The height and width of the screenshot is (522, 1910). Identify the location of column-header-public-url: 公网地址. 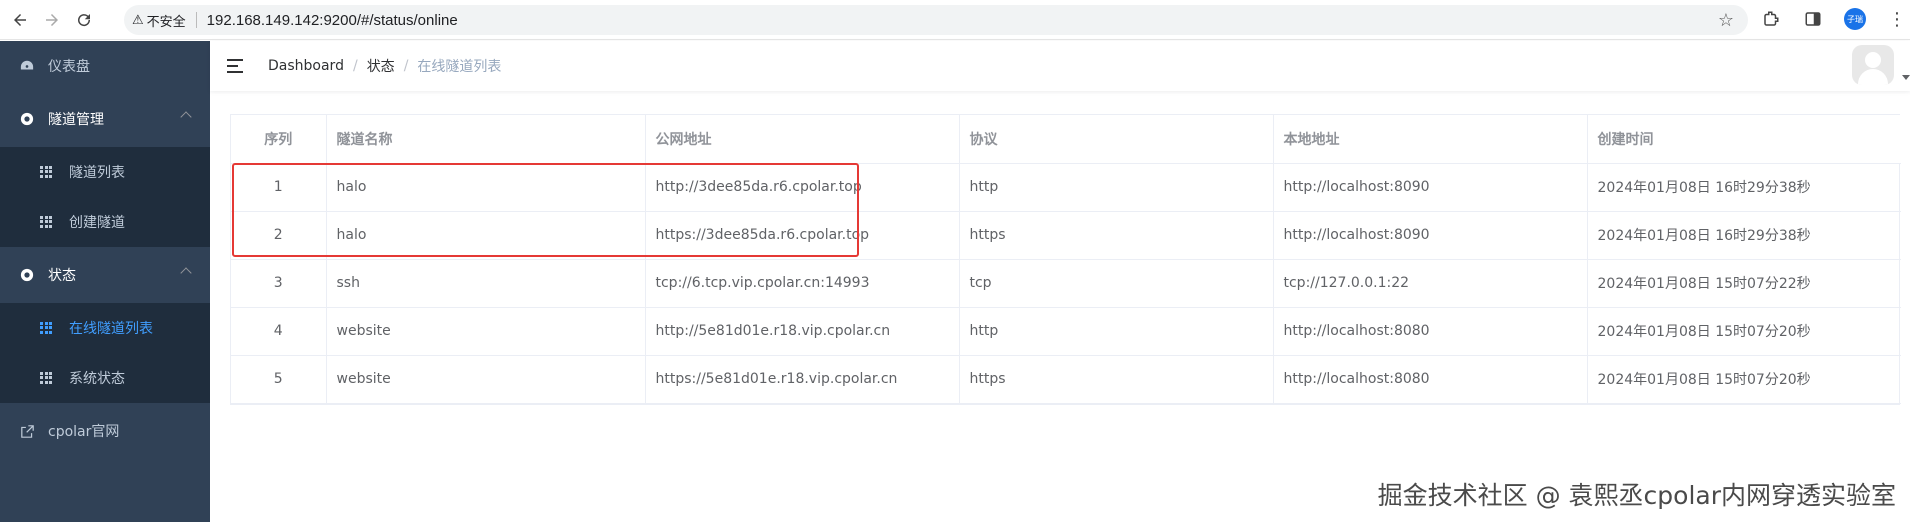
(802, 139).